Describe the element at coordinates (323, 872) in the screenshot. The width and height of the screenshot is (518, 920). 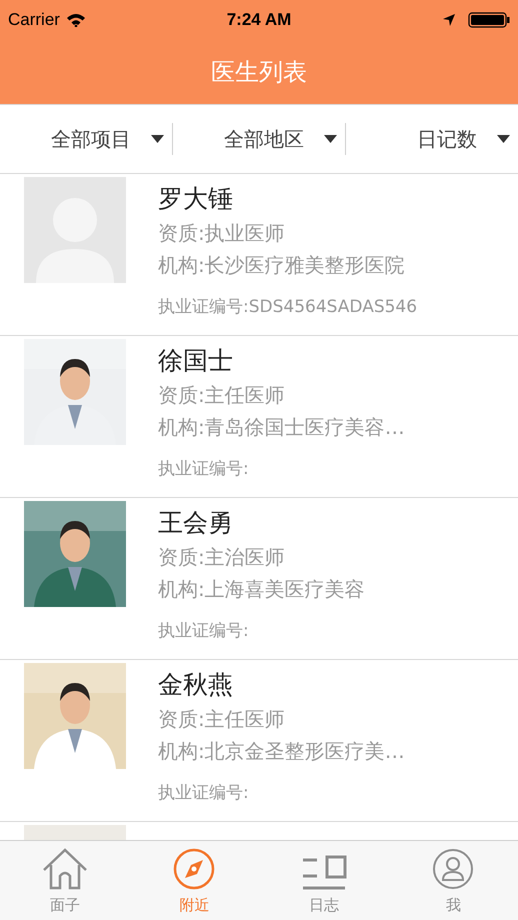
I see `journal-icon` at that location.